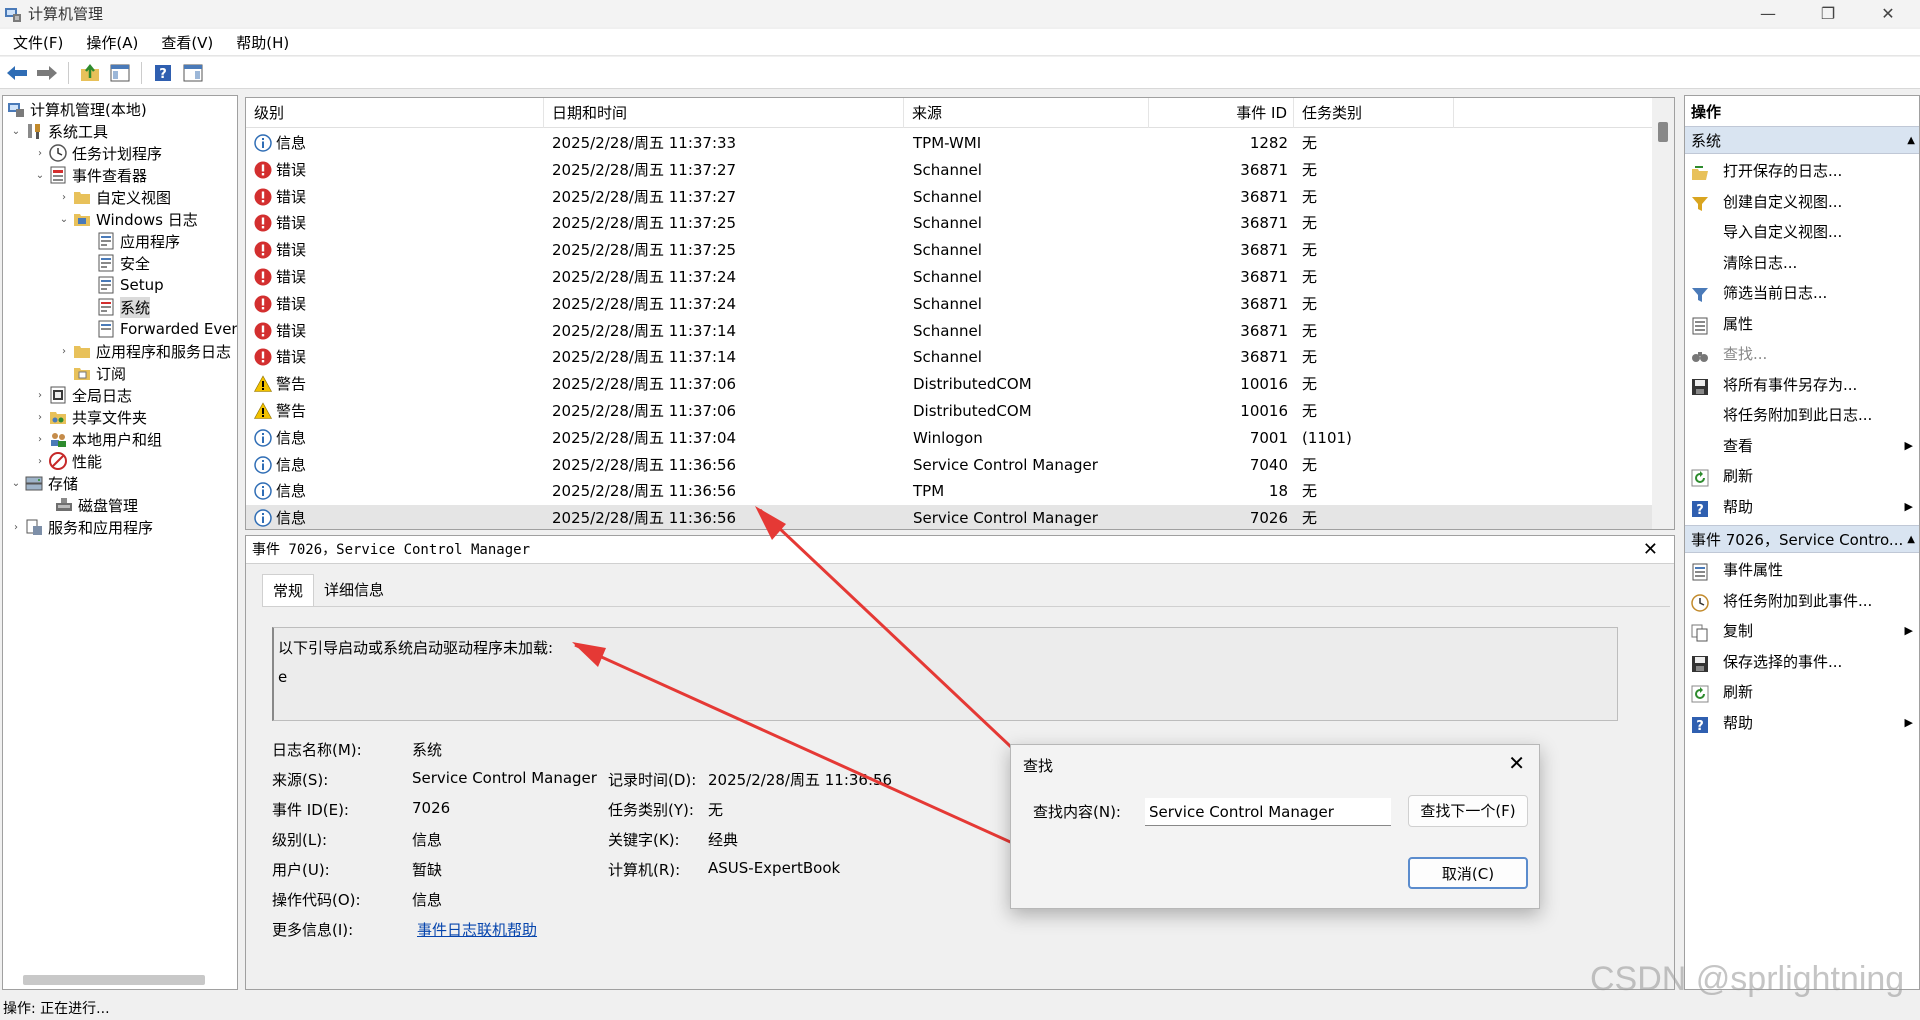 This screenshot has height=1020, width=1920. Describe the element at coordinates (1077, 812) in the screenshot. I see `find-what-label: 查找内容(N):` at that location.